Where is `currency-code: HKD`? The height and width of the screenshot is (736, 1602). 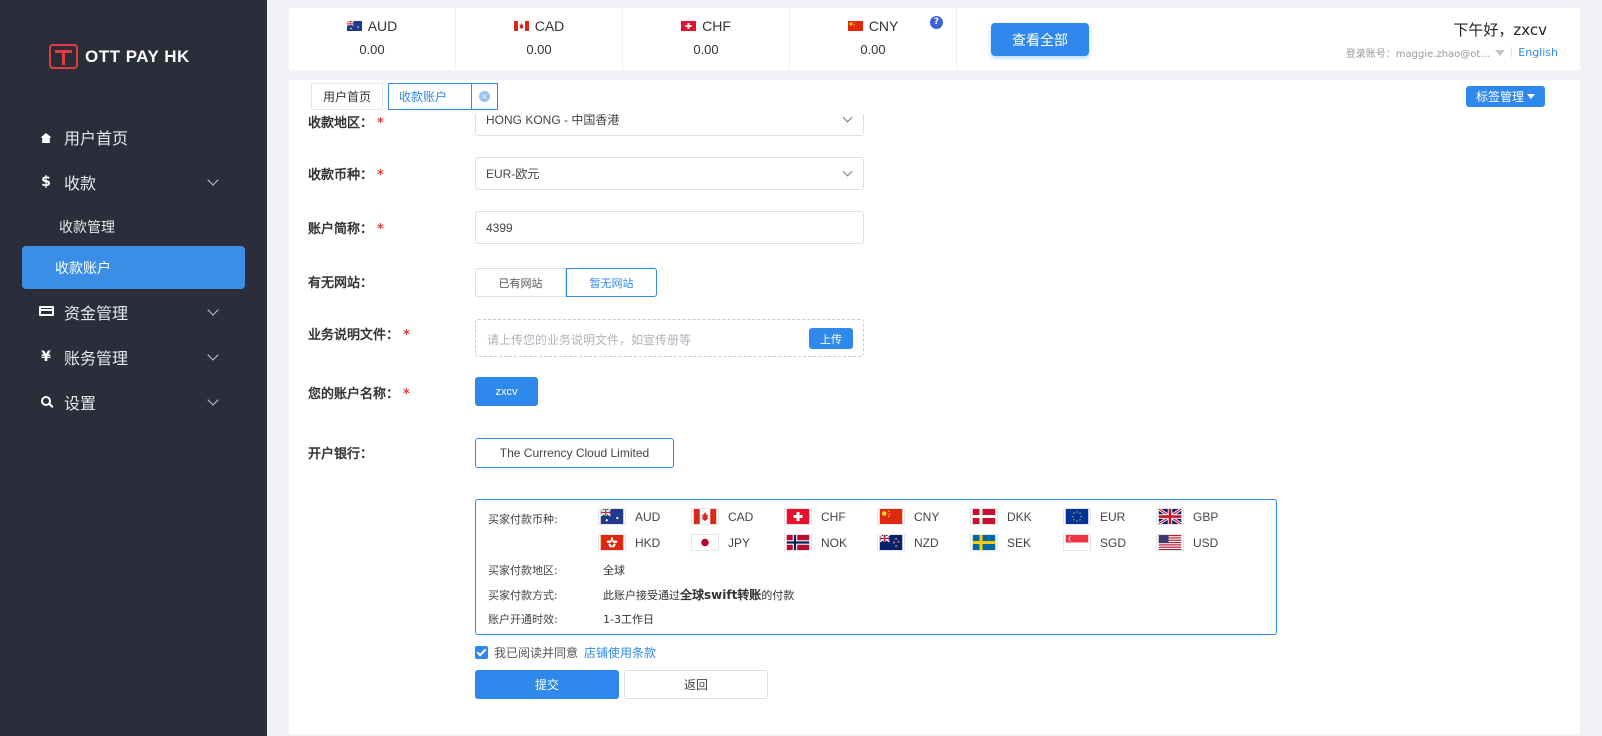 currency-code: HKD is located at coordinates (648, 542).